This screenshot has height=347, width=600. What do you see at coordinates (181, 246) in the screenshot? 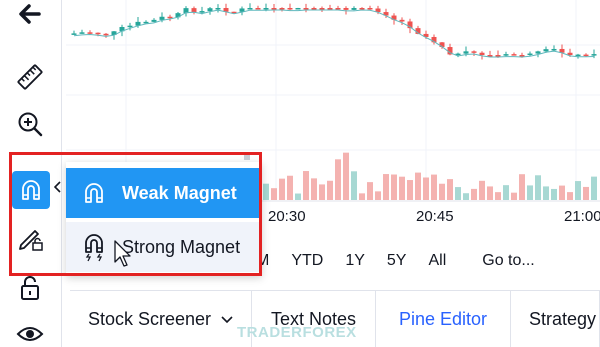
I see `menu-item-label: Strong Magnet` at bounding box center [181, 246].